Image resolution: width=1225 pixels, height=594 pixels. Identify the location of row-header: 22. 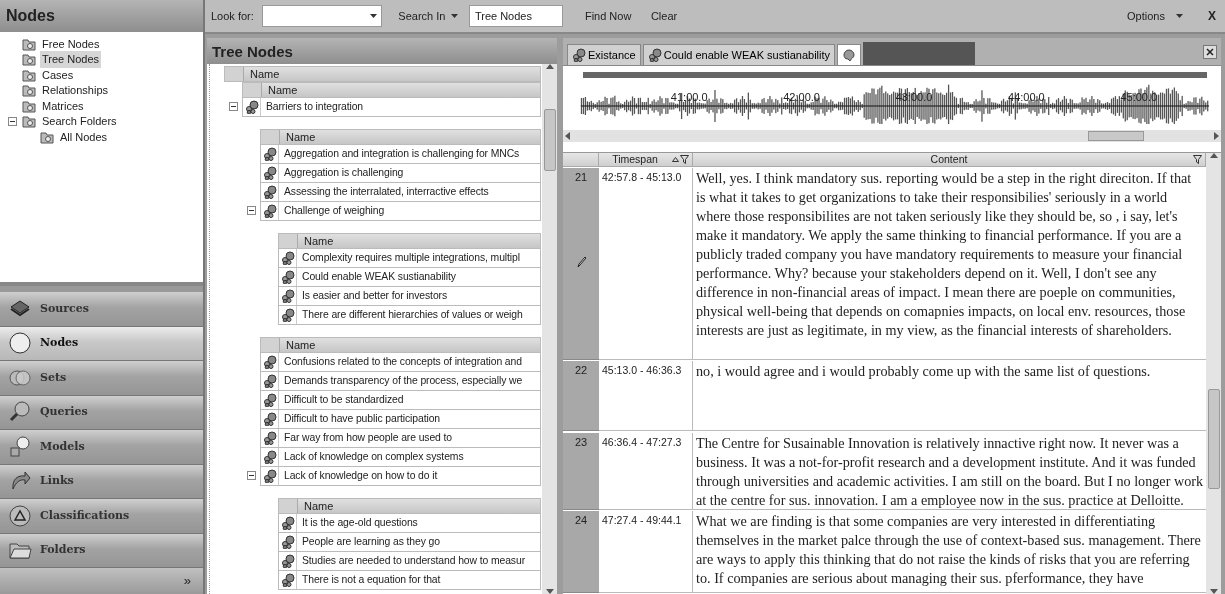
(581, 396).